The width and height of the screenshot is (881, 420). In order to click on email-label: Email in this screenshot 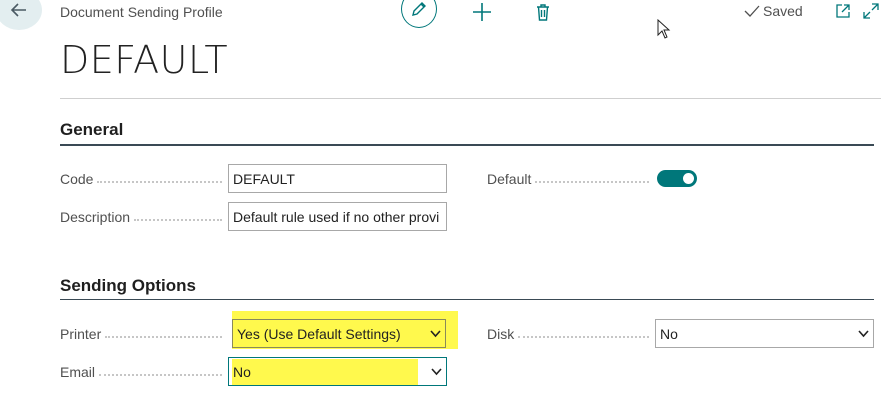, I will do `click(143, 372)`.